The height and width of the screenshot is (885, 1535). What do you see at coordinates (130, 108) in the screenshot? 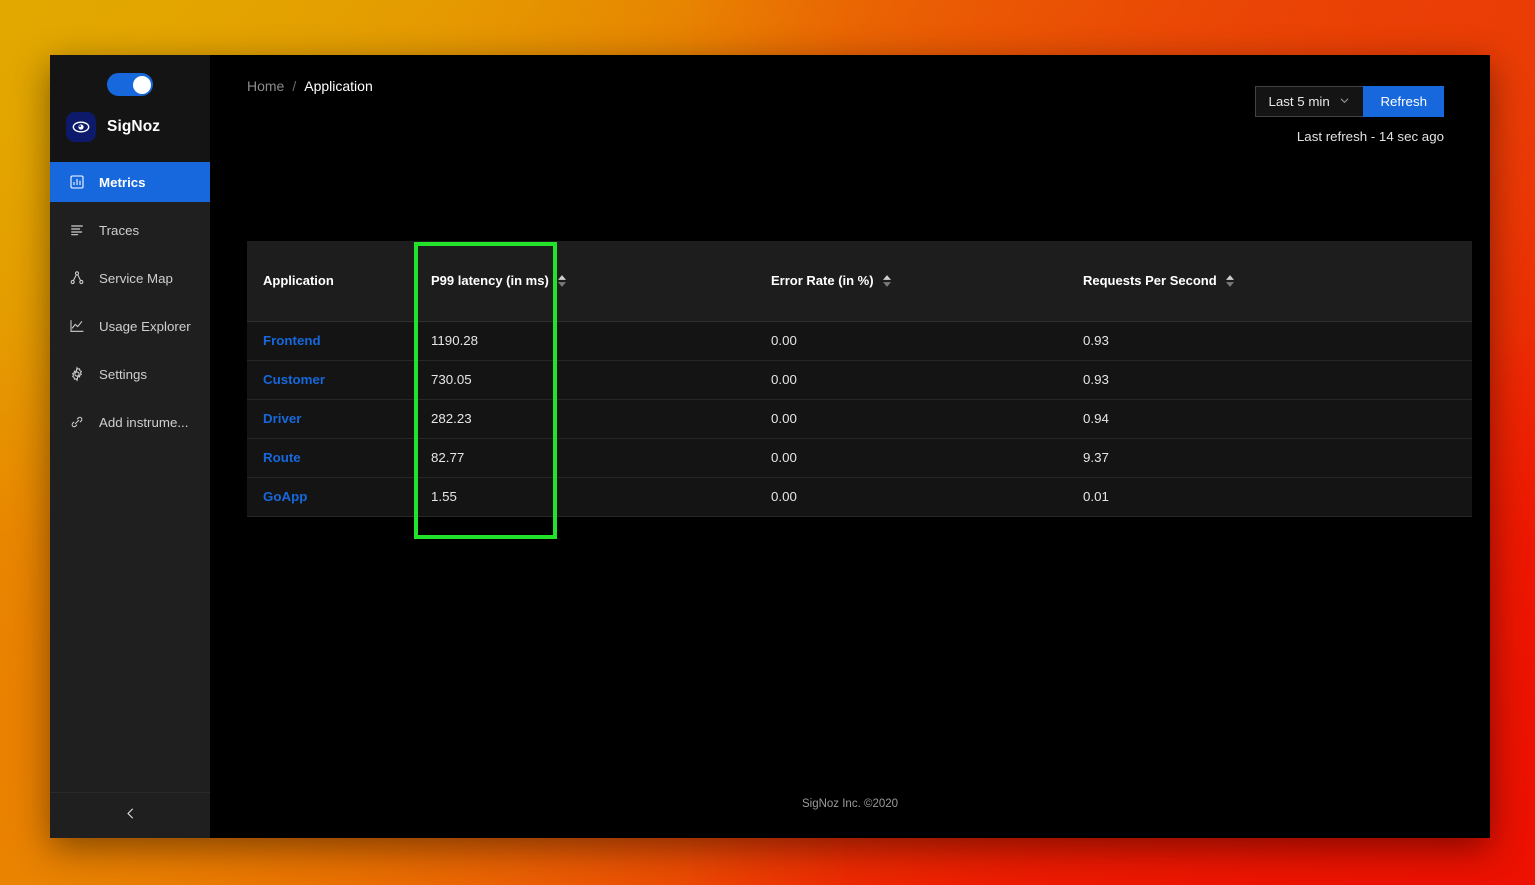
I see `sidebar-header: SigNoz` at bounding box center [130, 108].